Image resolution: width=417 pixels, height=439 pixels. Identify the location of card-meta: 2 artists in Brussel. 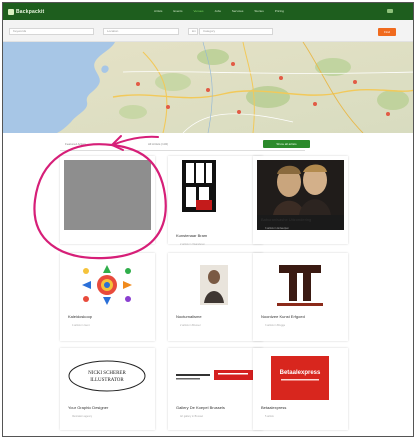
(190, 325).